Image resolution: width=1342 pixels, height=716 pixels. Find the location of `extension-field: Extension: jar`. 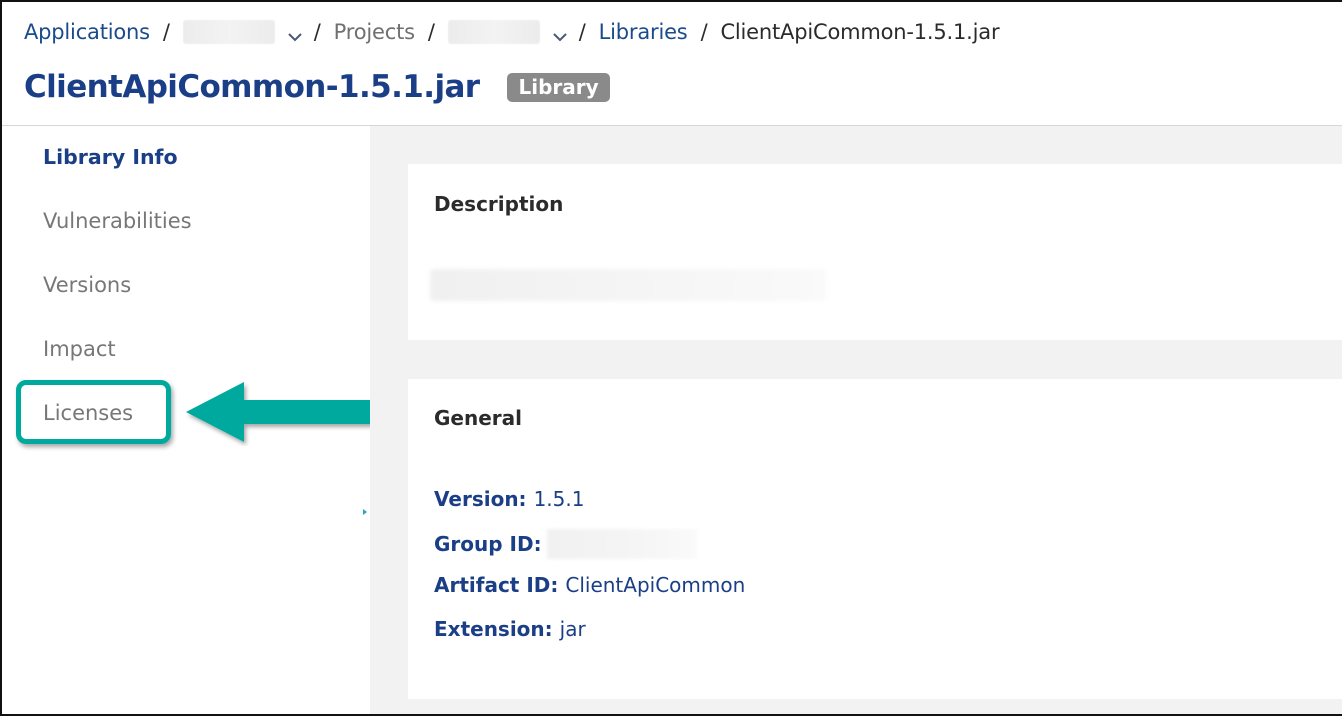

extension-field: Extension: jar is located at coordinates (510, 629).